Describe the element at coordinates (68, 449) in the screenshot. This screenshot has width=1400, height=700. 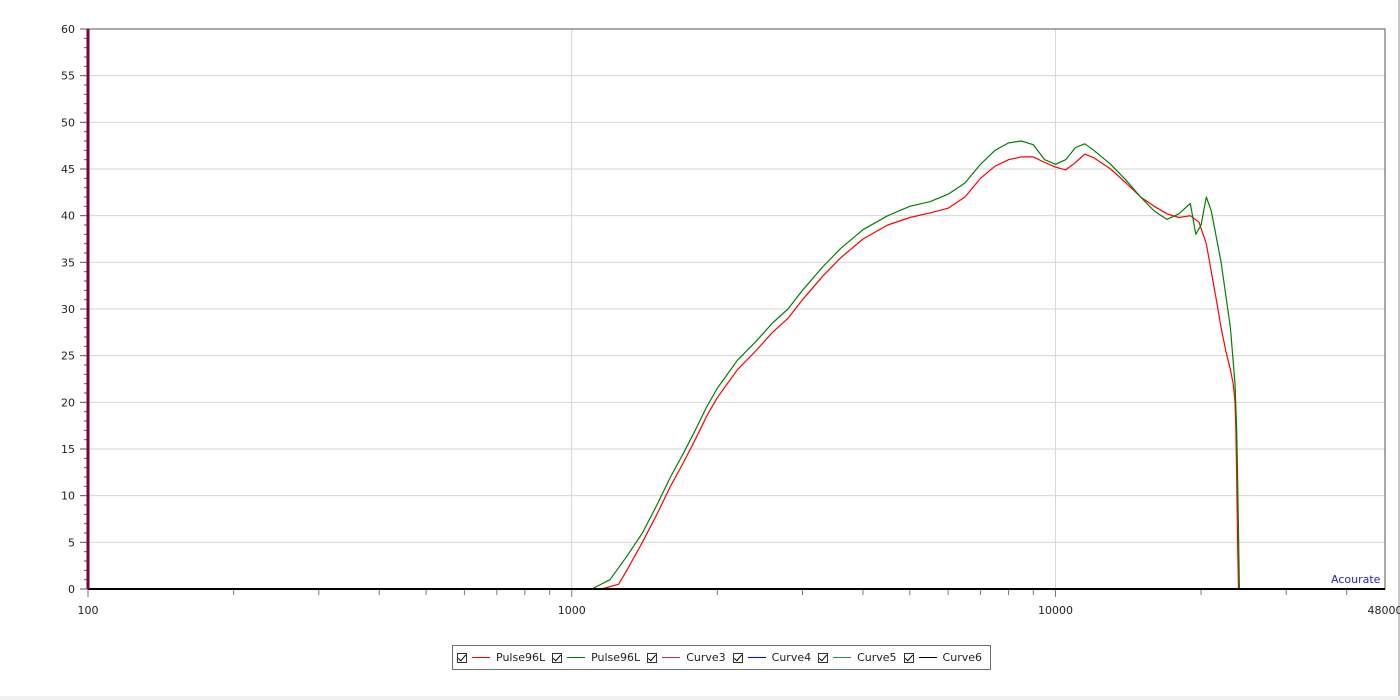
I see `y-tick-label: 15` at that location.